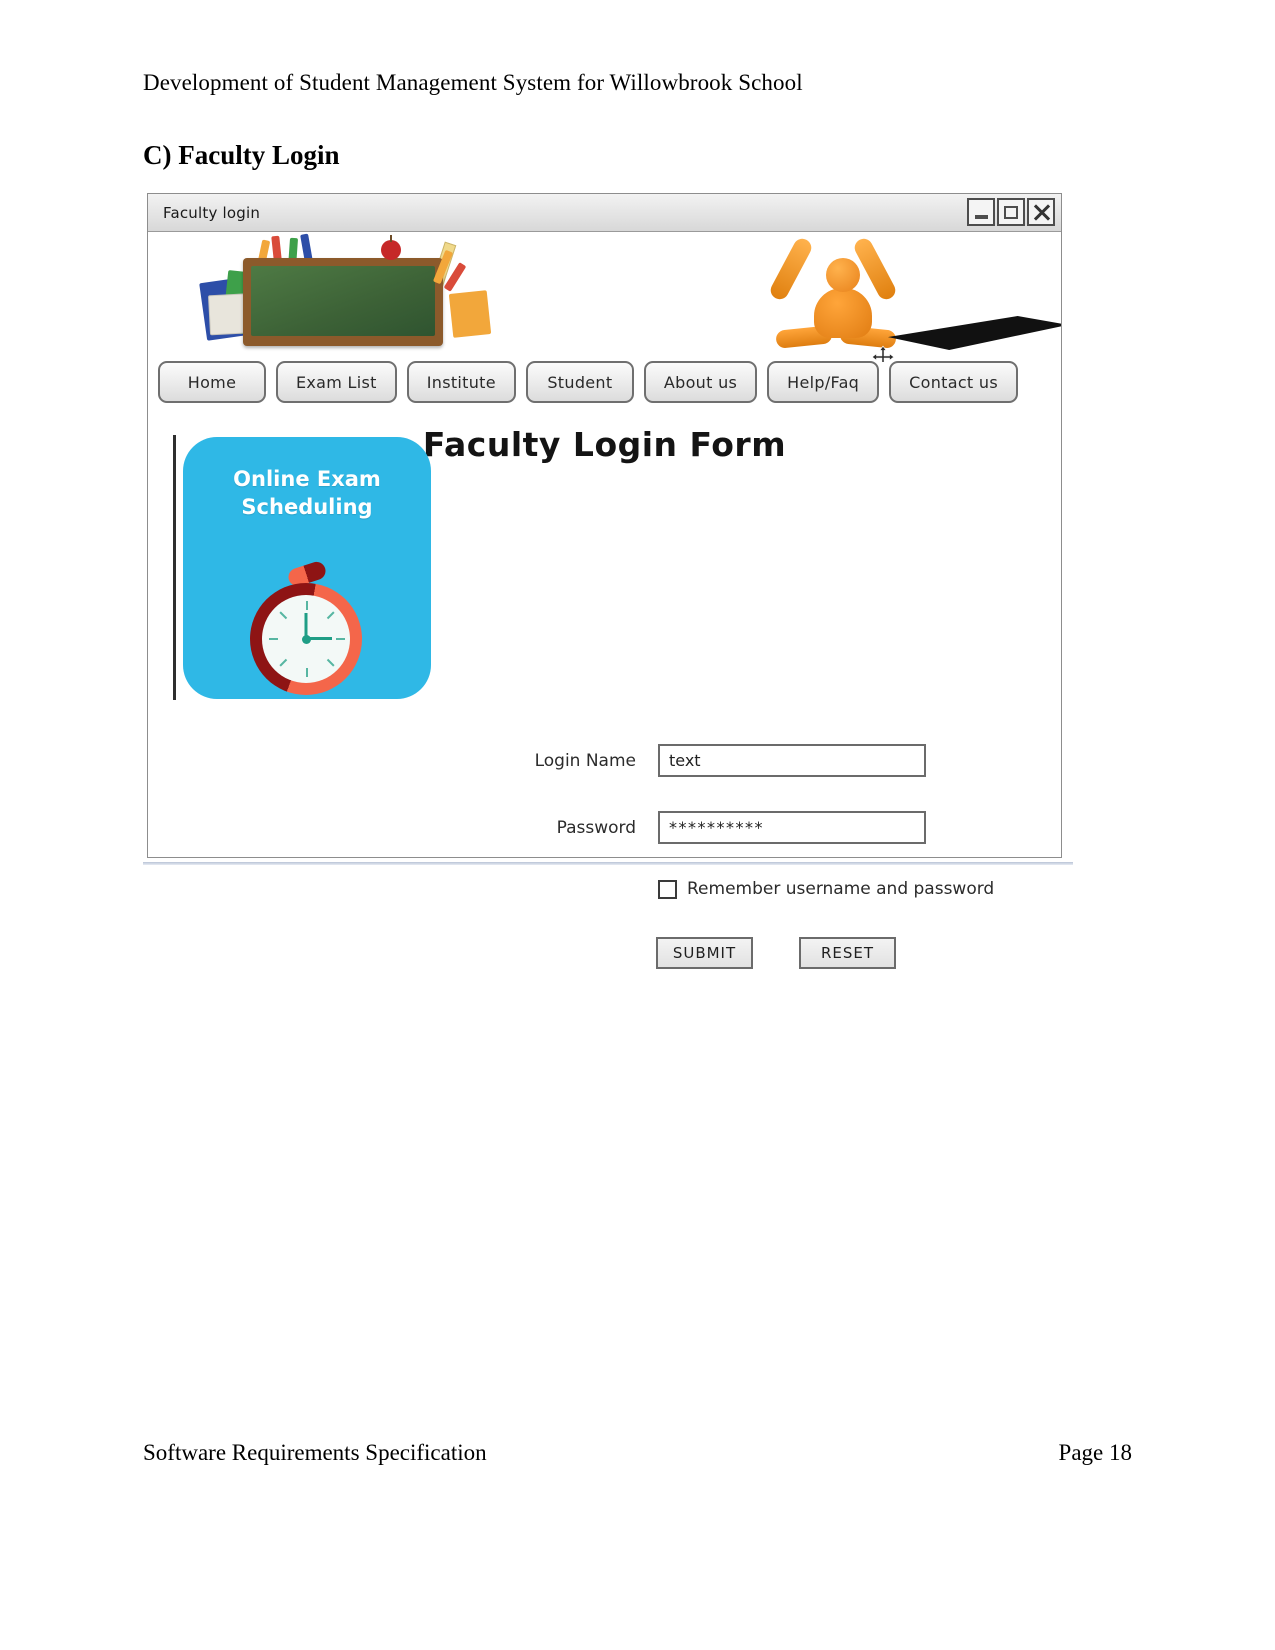  What do you see at coordinates (315, 1452) in the screenshot?
I see `footer-left-text: Software Requirements Specification` at bounding box center [315, 1452].